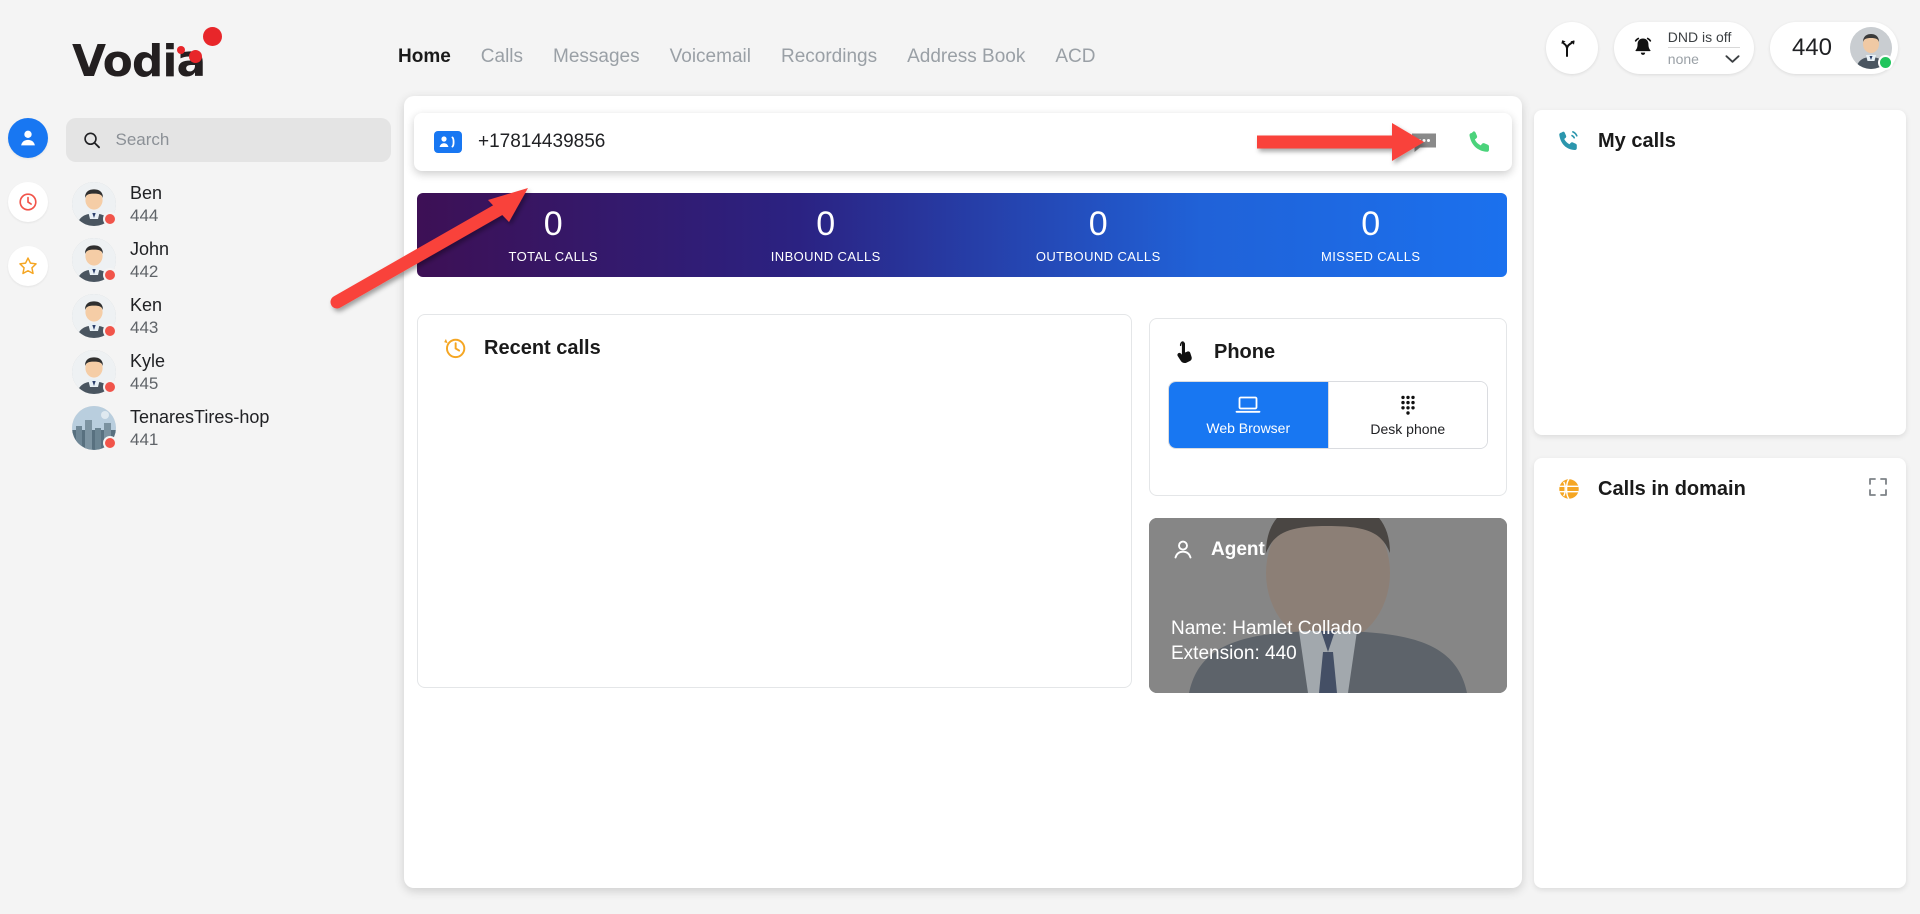  Describe the element at coordinates (1371, 256) in the screenshot. I see `stat-label: MISSED CALLS` at that location.